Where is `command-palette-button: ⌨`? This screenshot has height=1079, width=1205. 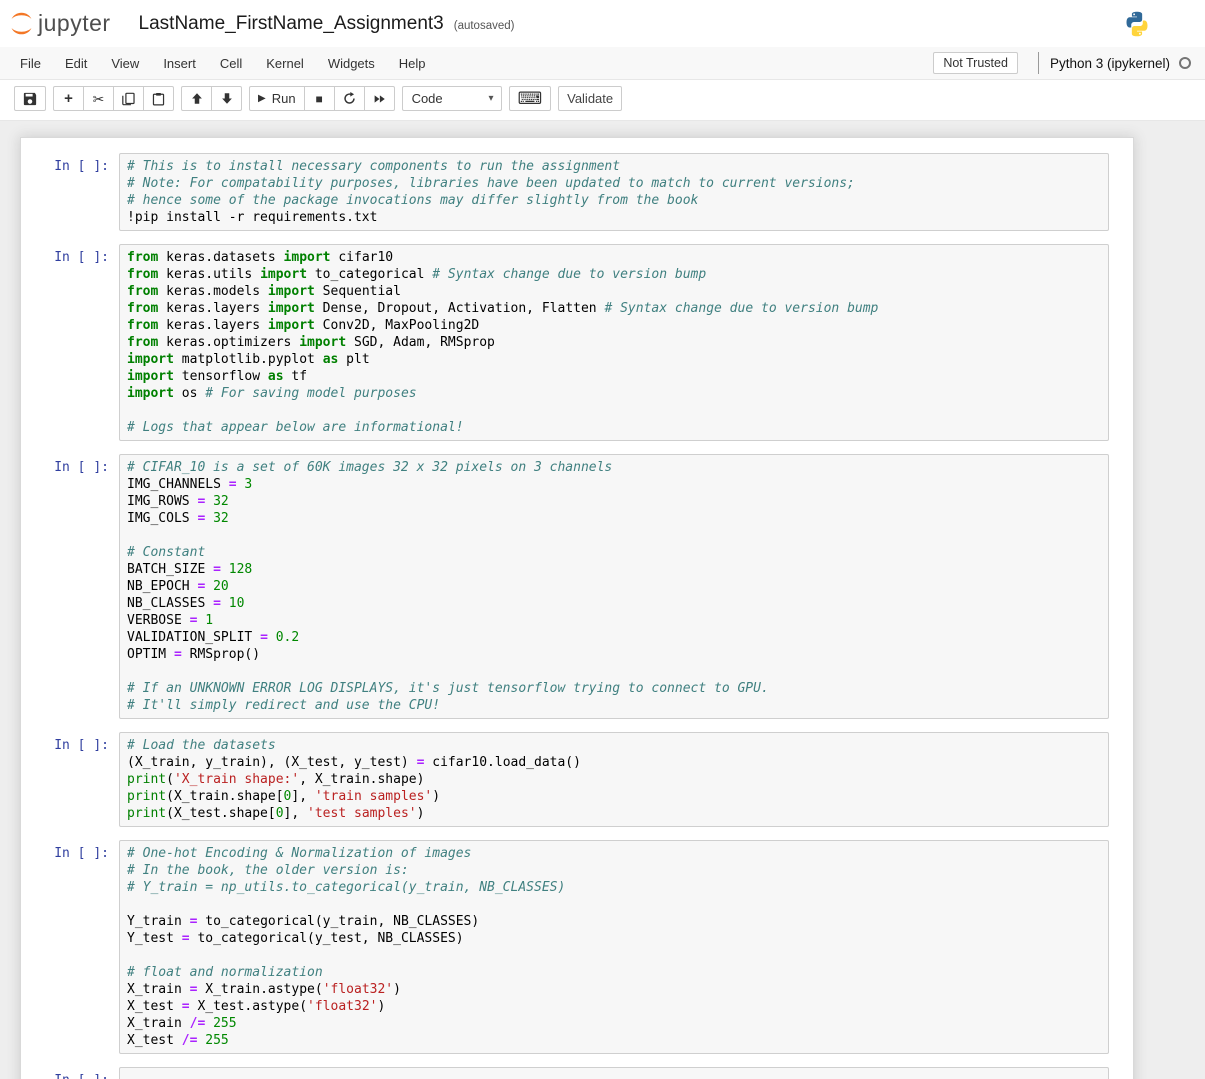
command-palette-button: ⌨ is located at coordinates (530, 98).